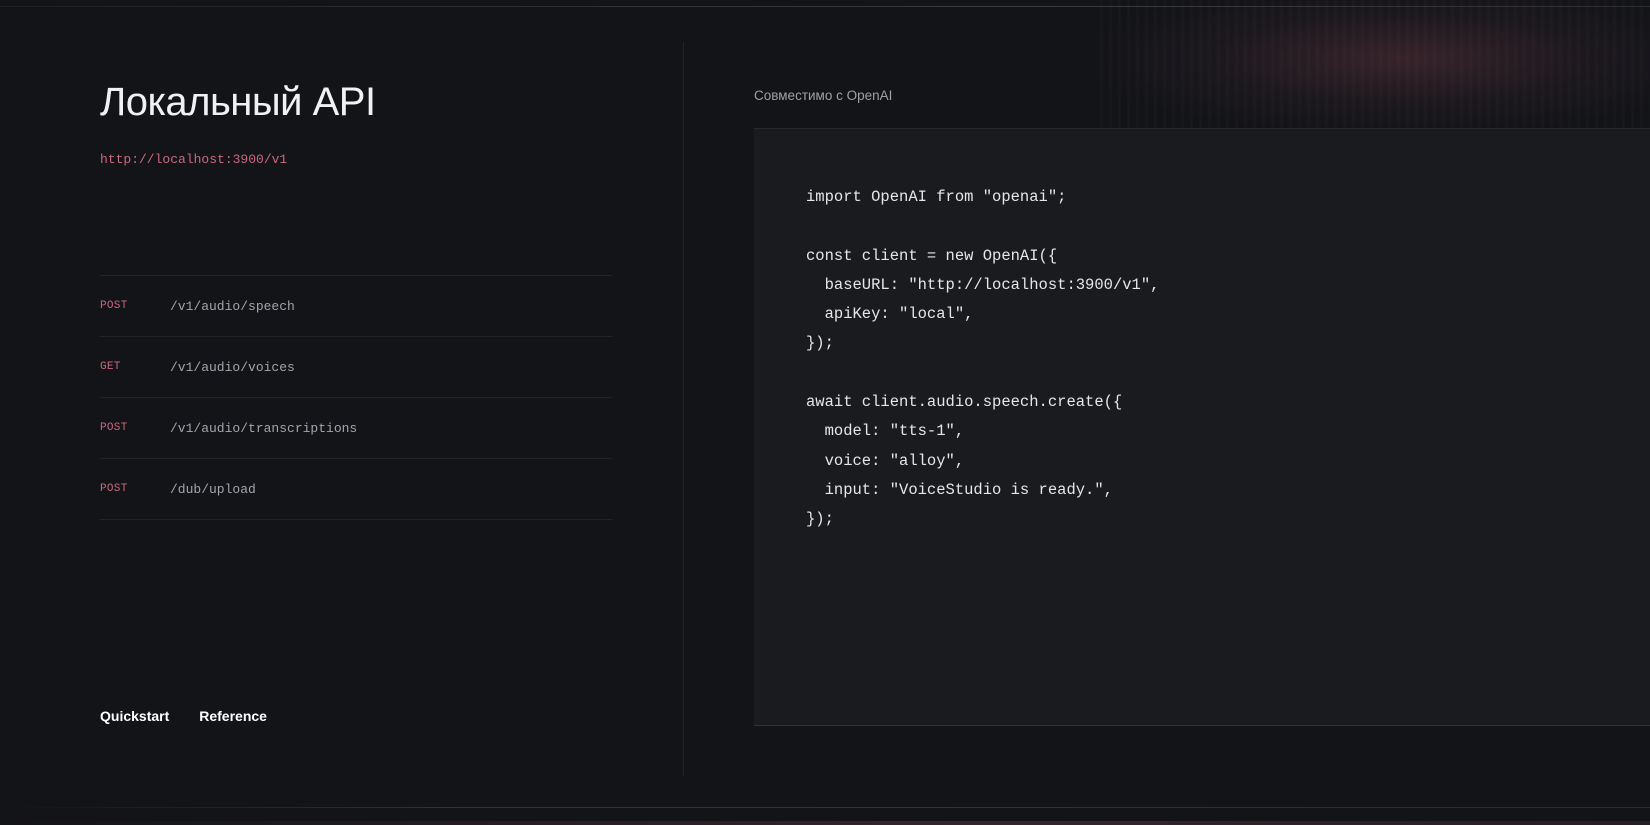 Image resolution: width=1650 pixels, height=825 pixels. Describe the element at coordinates (356, 489) in the screenshot. I see `endpoint-row-dub-upload: POST /dub/upload` at that location.